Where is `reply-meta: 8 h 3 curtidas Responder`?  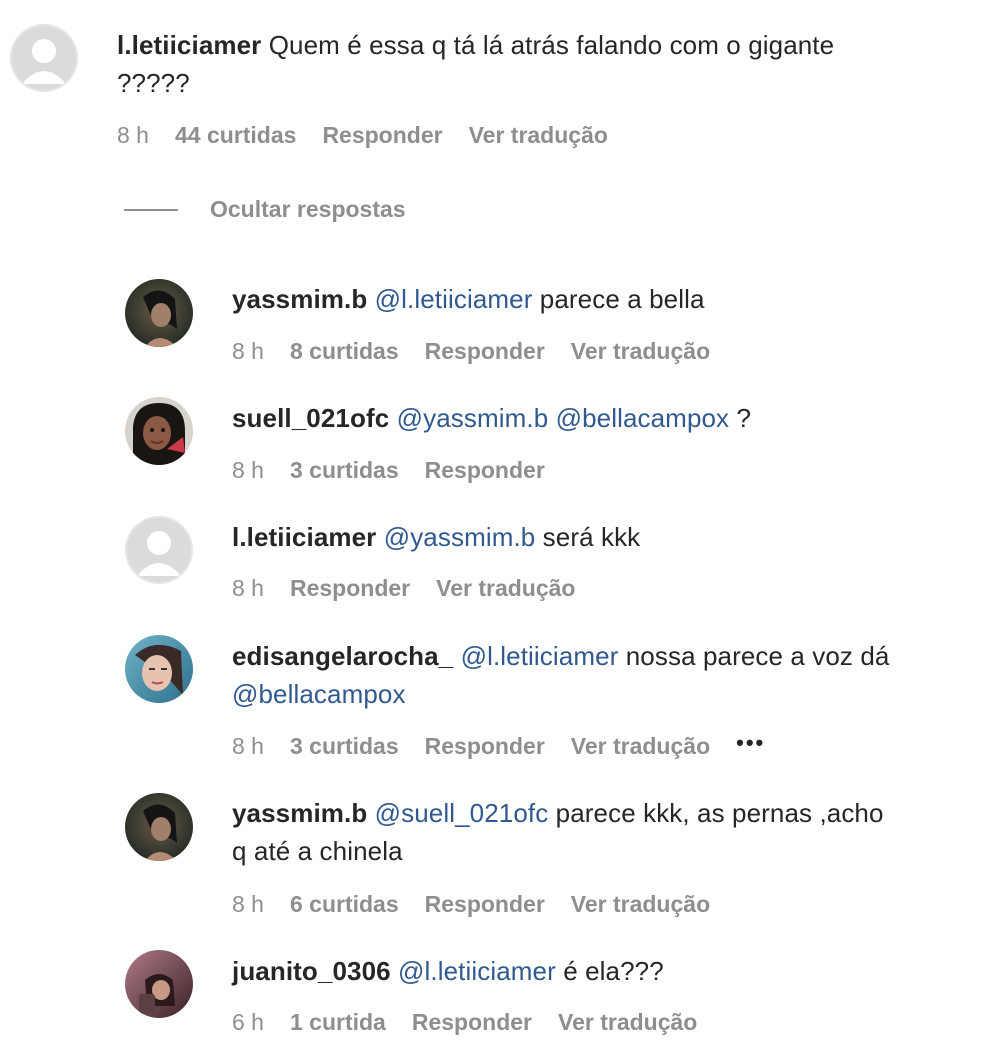
reply-meta: 8 h 3 curtidas Responder is located at coordinates (388, 470).